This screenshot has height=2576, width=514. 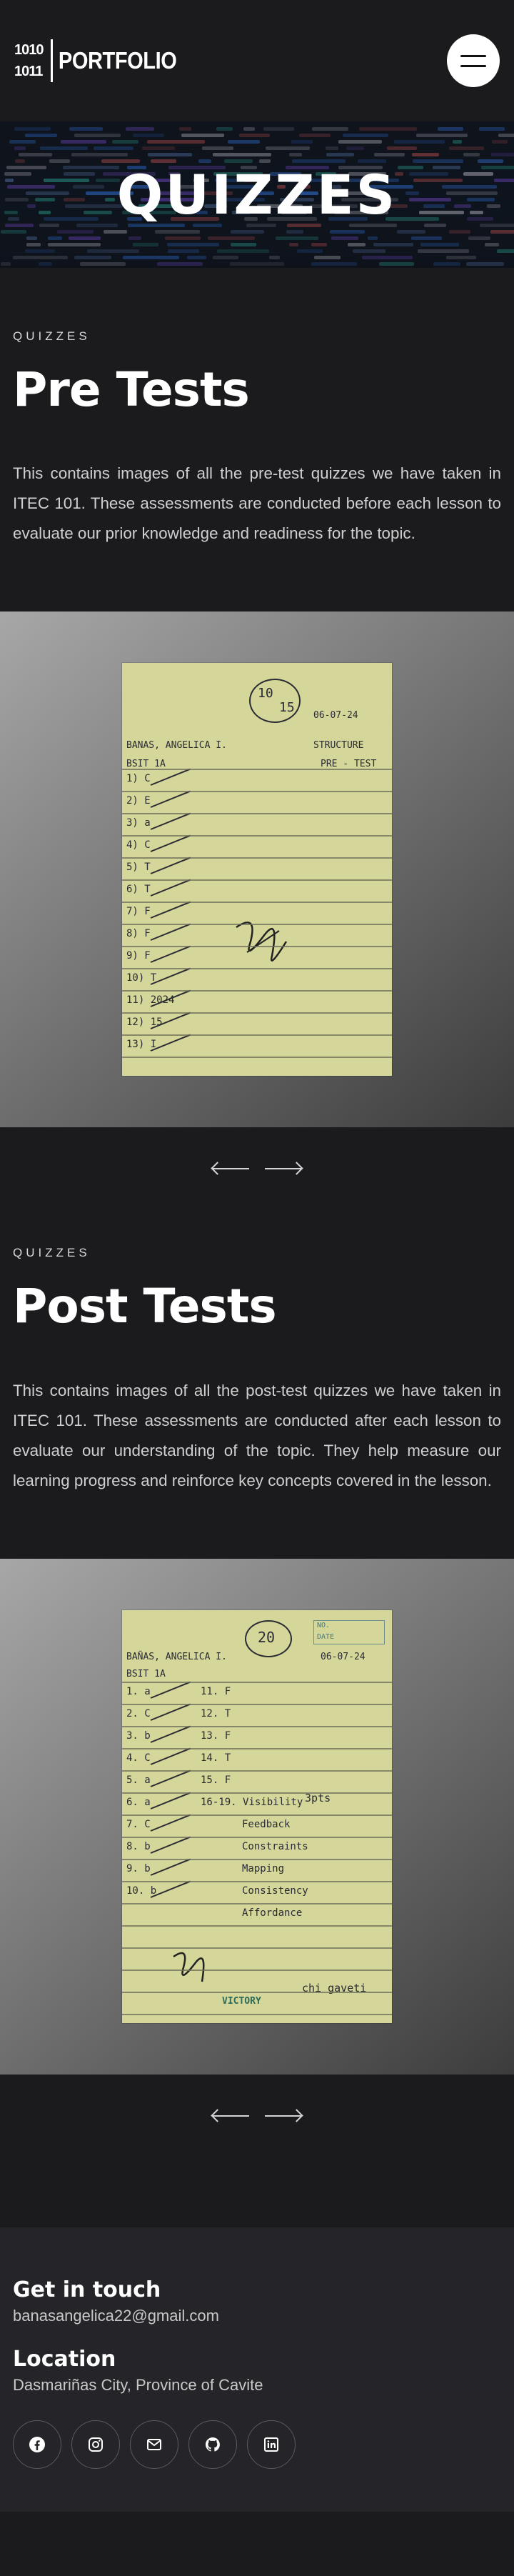 I want to click on student-section: BSIT 1A, so click(x=146, y=765).